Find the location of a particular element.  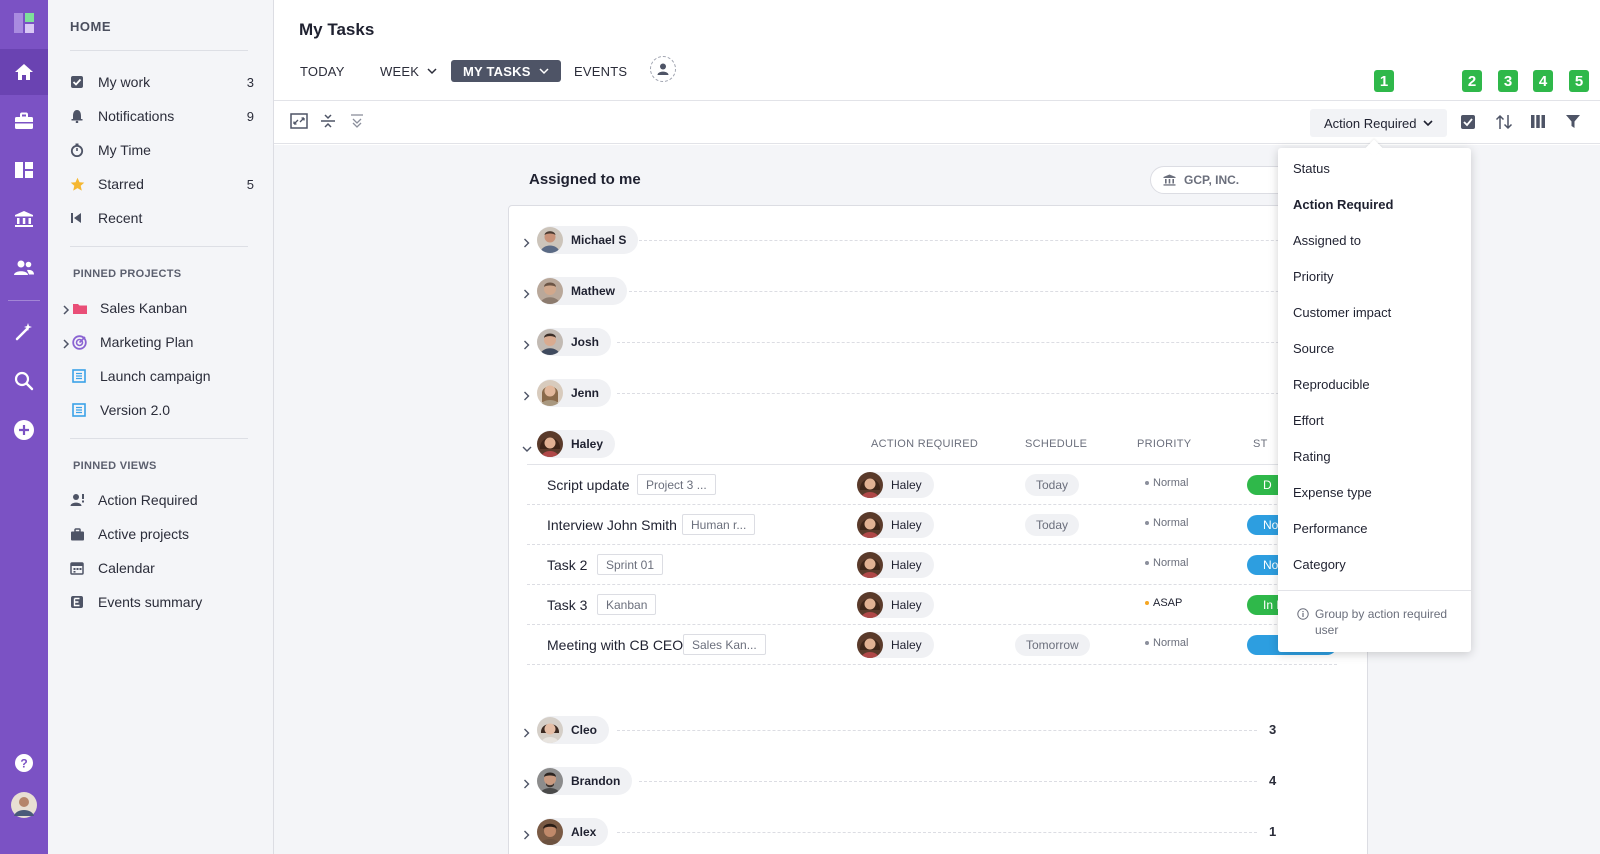

task-name: Meeting with CB CEO is located at coordinates (615, 645).